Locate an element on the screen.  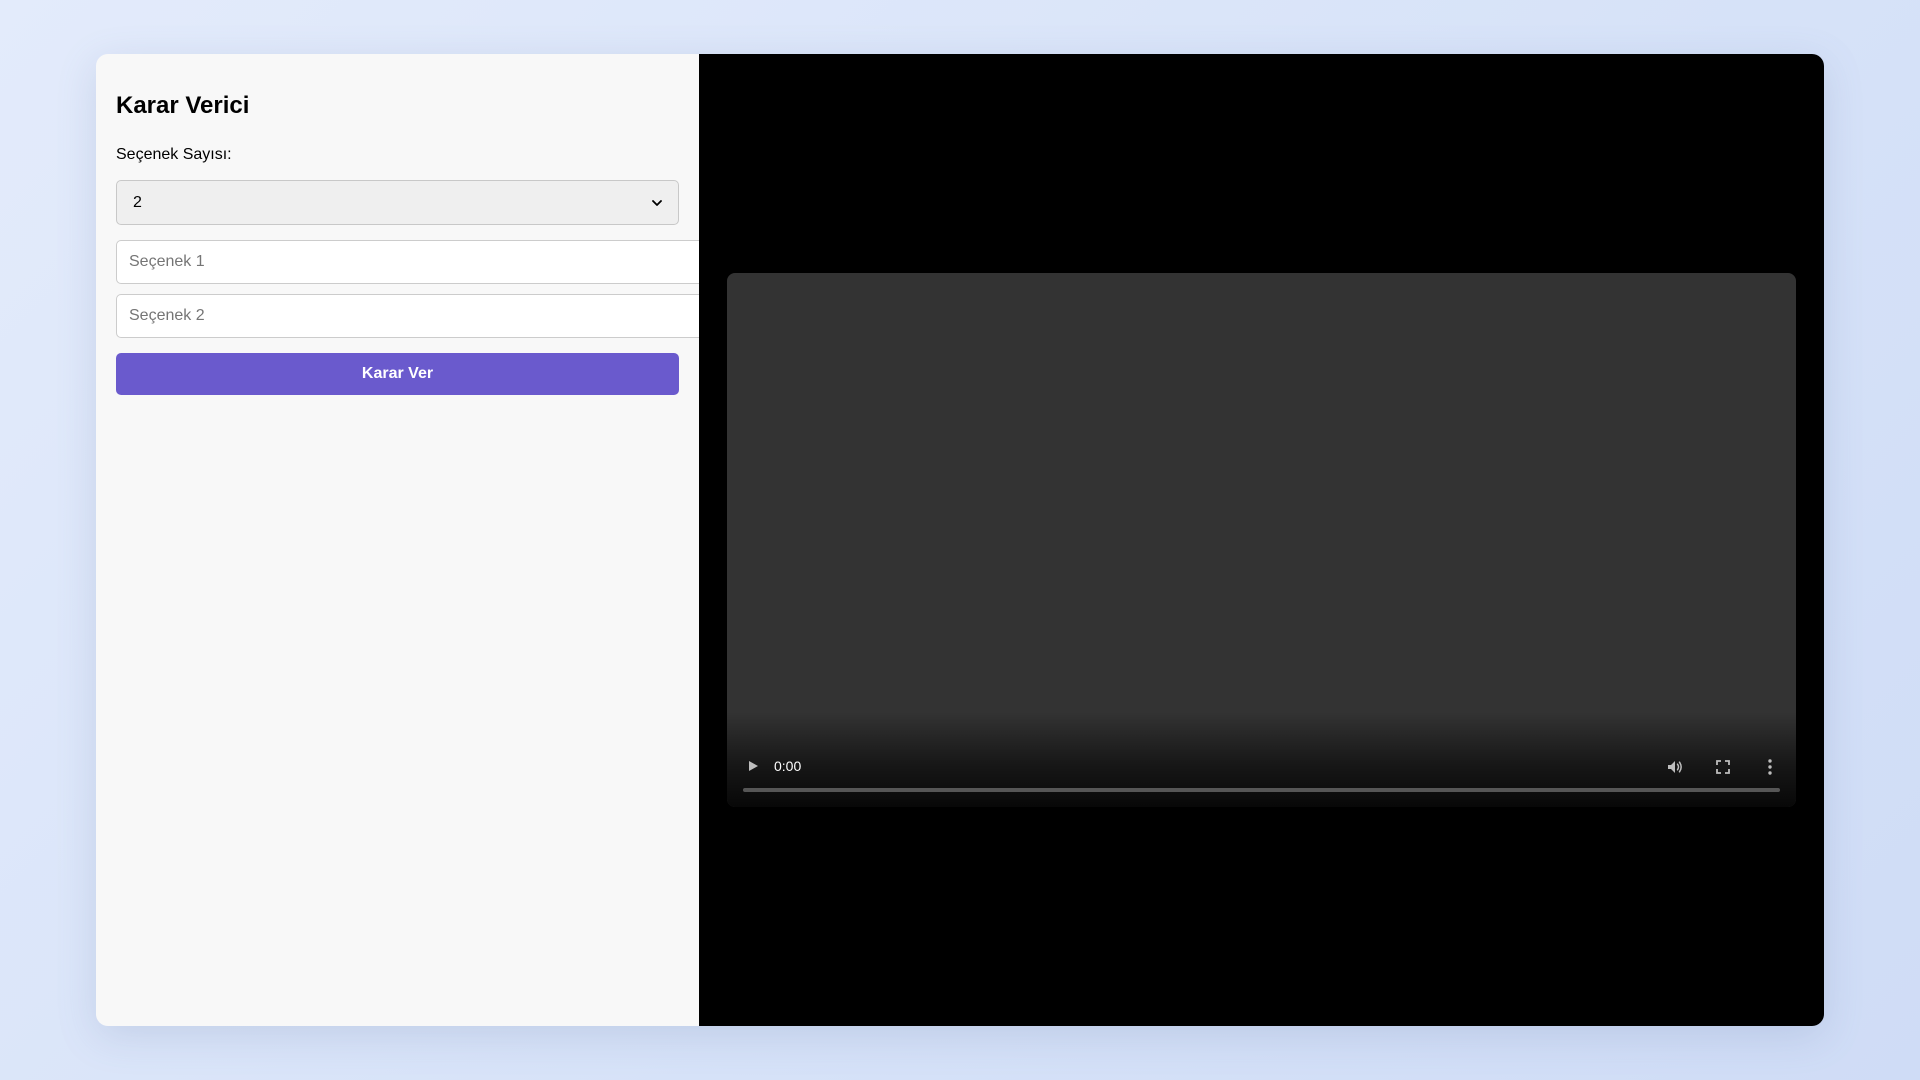
time-display: 0:00 is located at coordinates (788, 766).